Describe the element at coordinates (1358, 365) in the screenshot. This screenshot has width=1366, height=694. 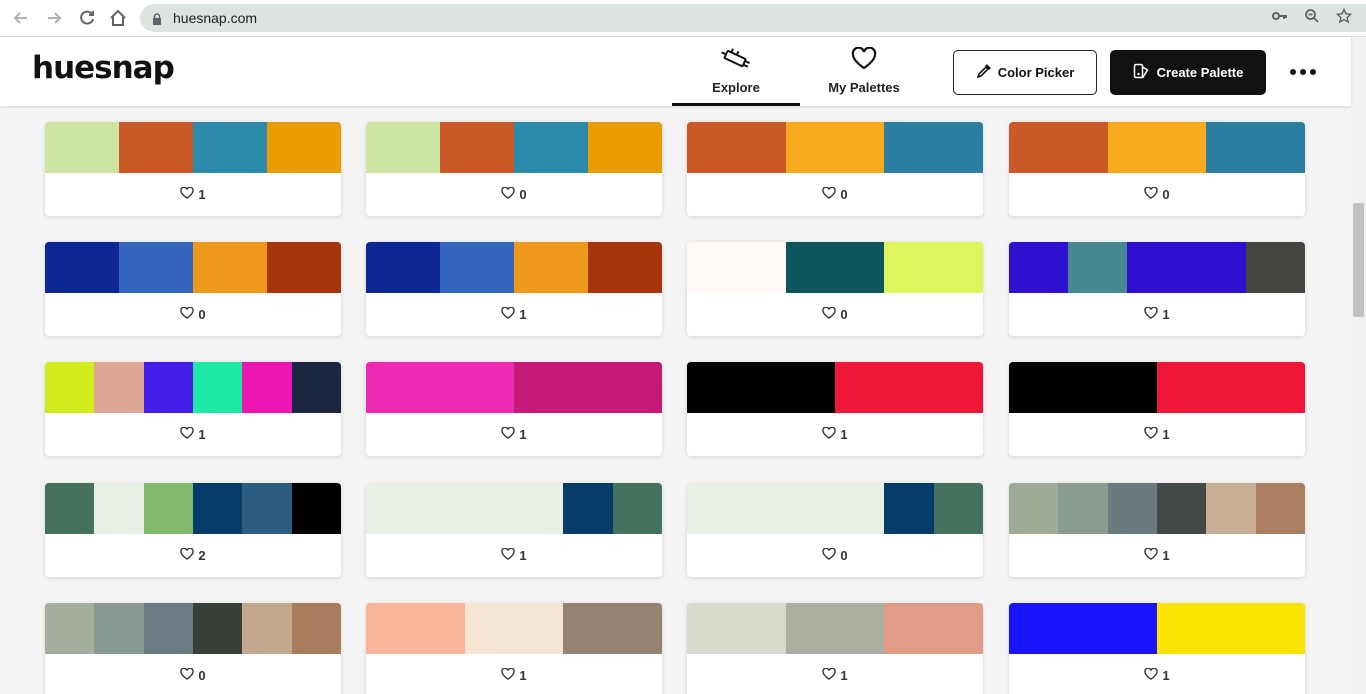
I see `page-scrollbar` at that location.